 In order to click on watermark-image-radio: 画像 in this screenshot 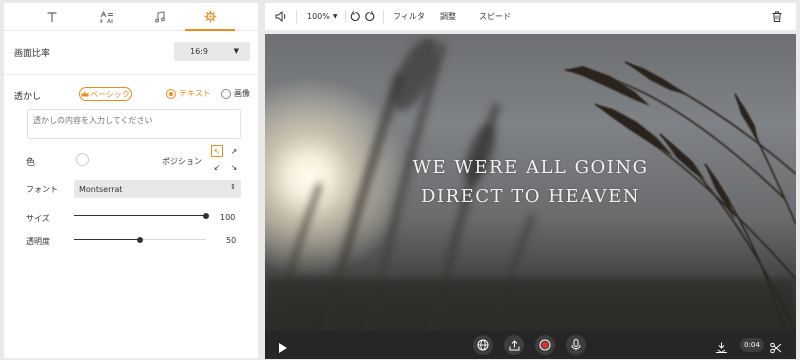, I will do `click(235, 93)`.